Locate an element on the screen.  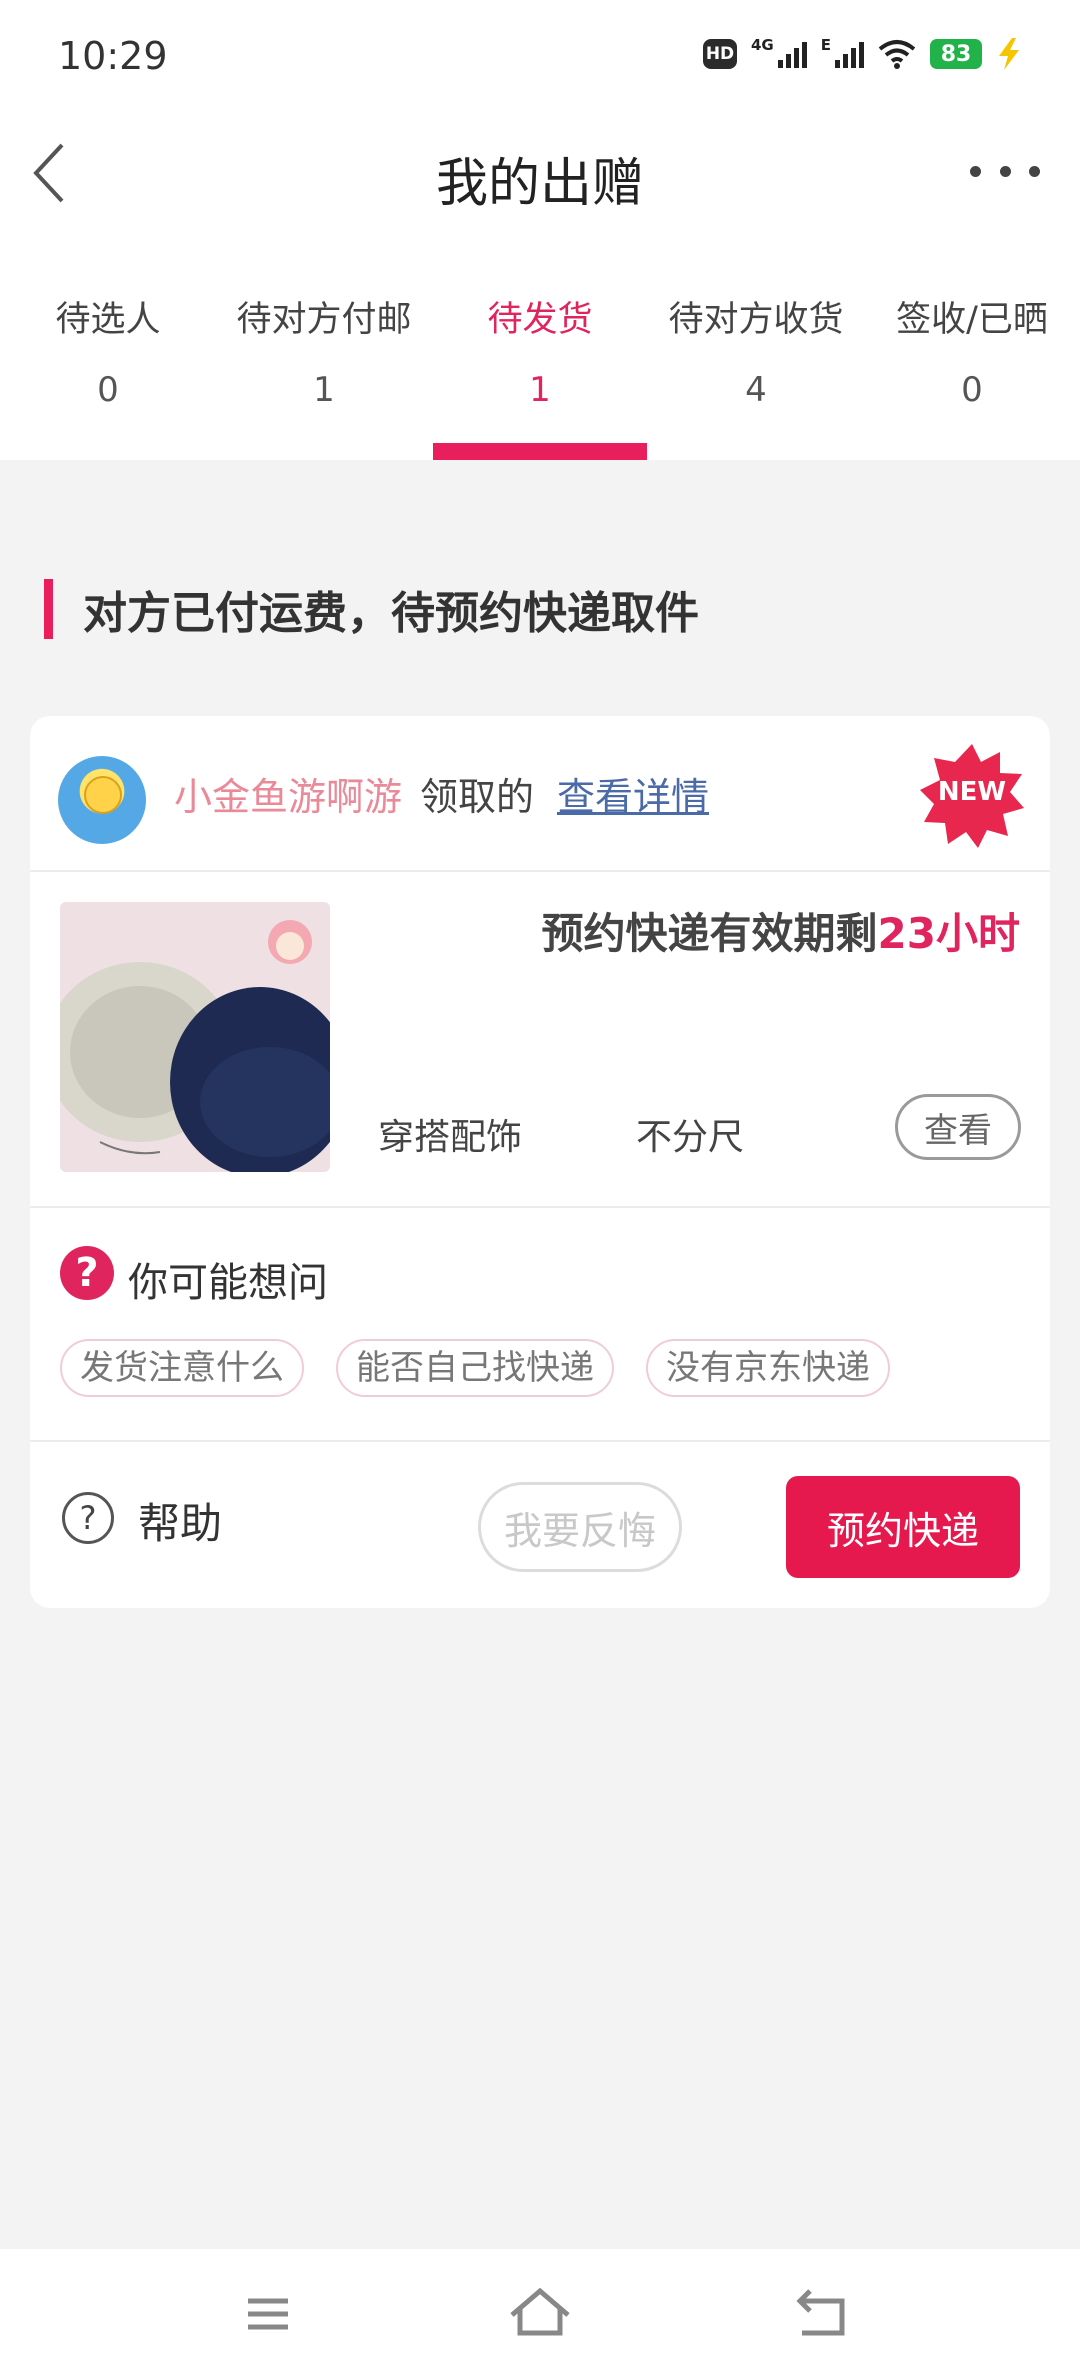
help-icon: ? is located at coordinates (88, 1518).